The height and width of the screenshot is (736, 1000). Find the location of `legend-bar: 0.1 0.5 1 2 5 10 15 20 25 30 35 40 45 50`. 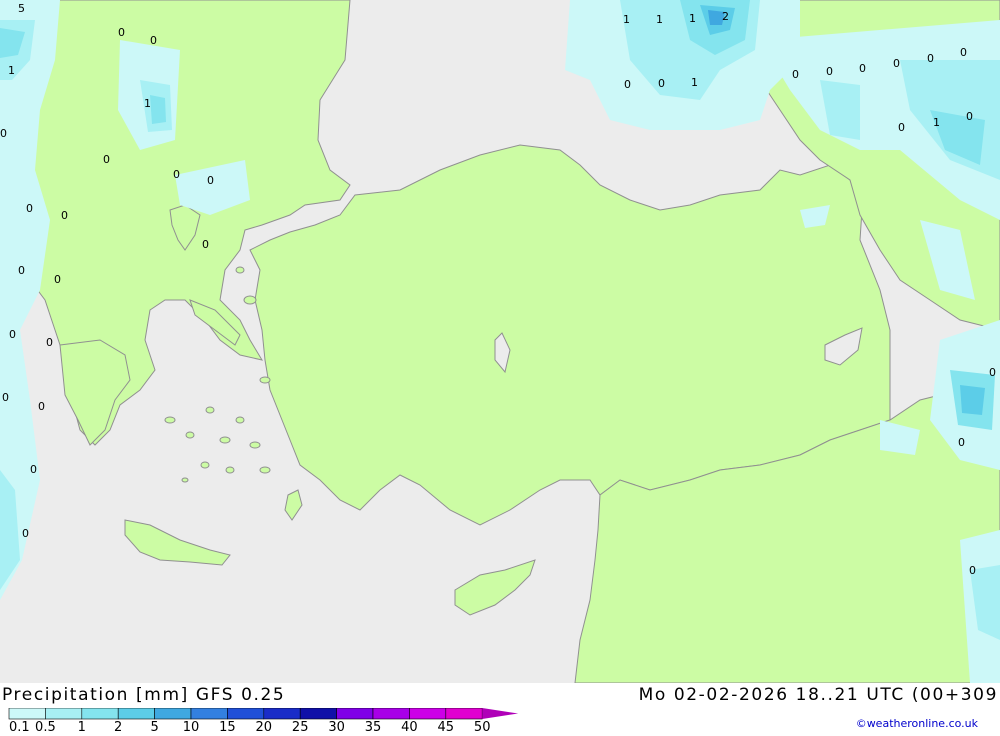

legend-bar: 0.1 0.5 1 2 5 10 15 20 25 30 35 40 45 50 is located at coordinates (263, 721).